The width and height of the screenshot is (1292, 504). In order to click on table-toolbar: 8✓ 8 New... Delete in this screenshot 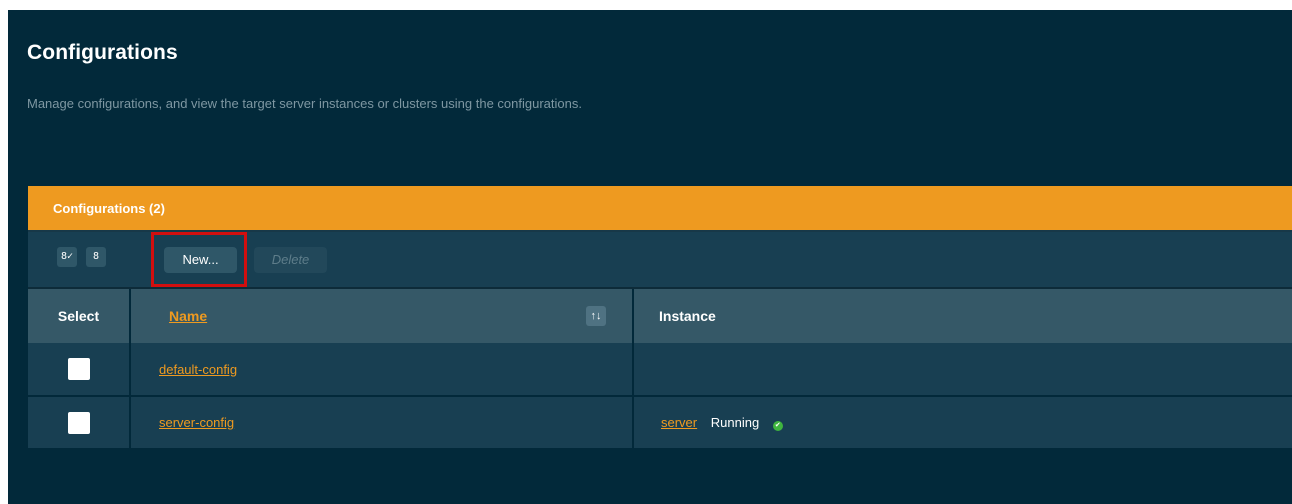, I will do `click(660, 260)`.